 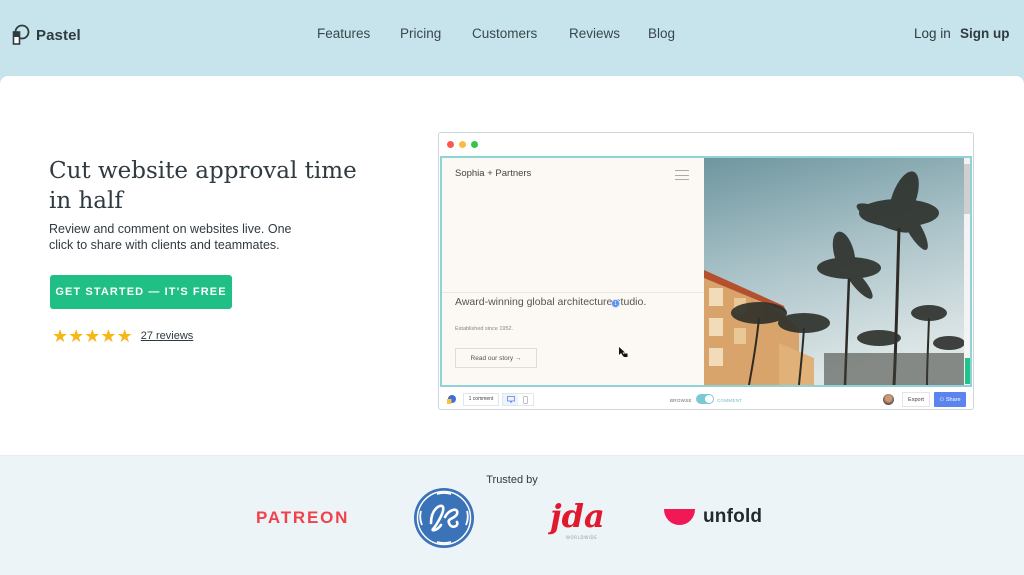 What do you see at coordinates (444, 518) in the screenshot?
I see `ge-logo` at bounding box center [444, 518].